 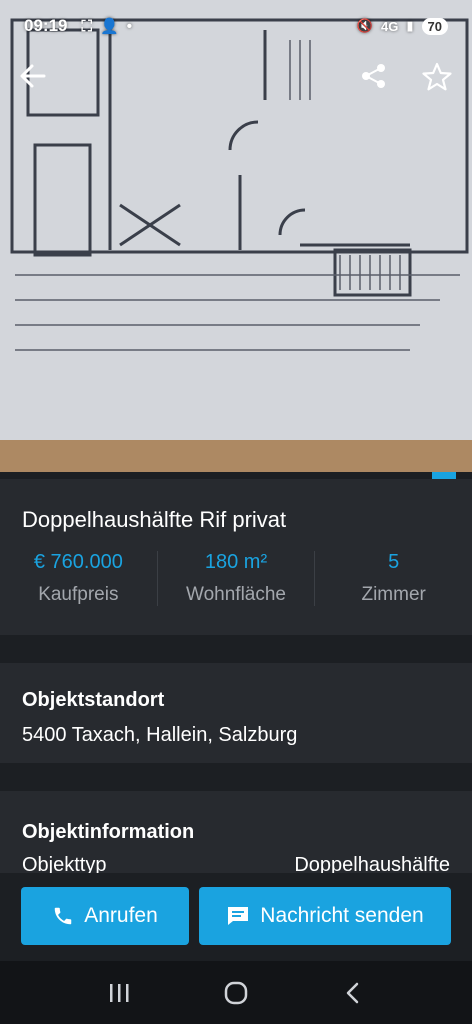 I want to click on system-nav-bar, so click(x=236, y=992).